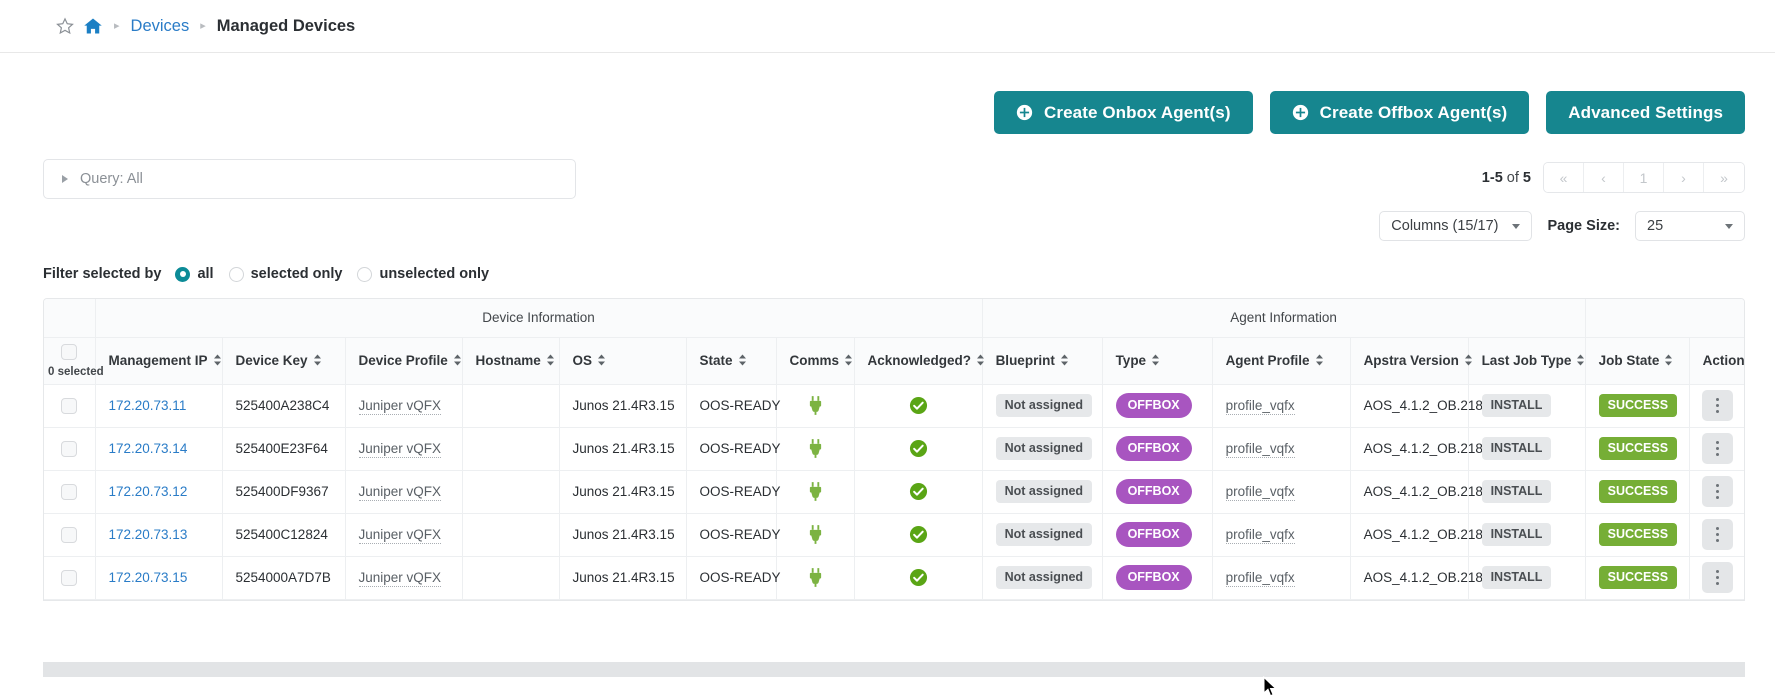 Image resolution: width=1775 pixels, height=697 pixels. I want to click on cell-last-job-type: INSTALL, so click(1527, 406).